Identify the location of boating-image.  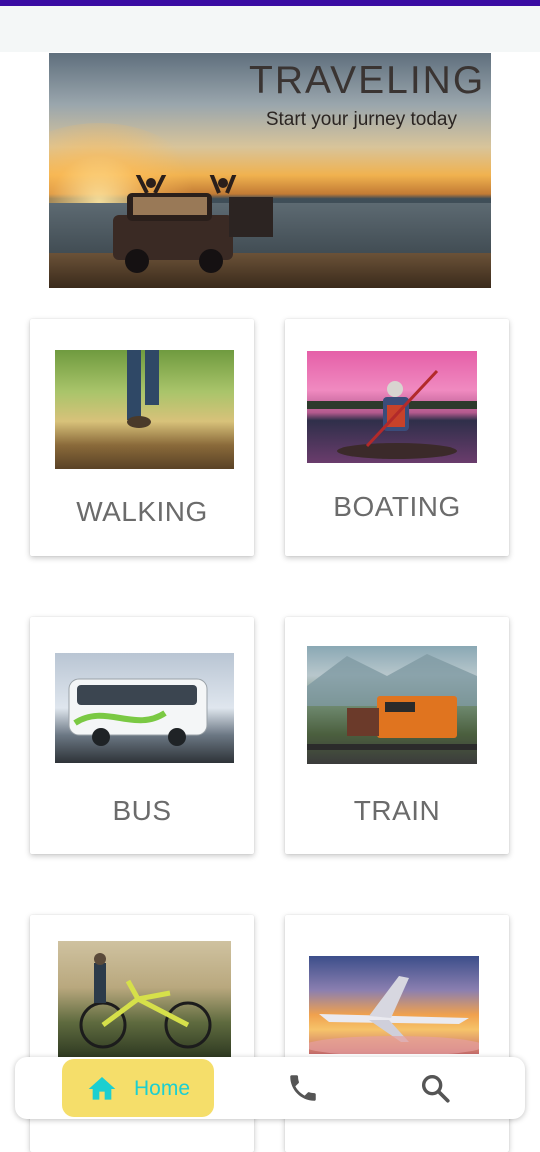
(392, 407).